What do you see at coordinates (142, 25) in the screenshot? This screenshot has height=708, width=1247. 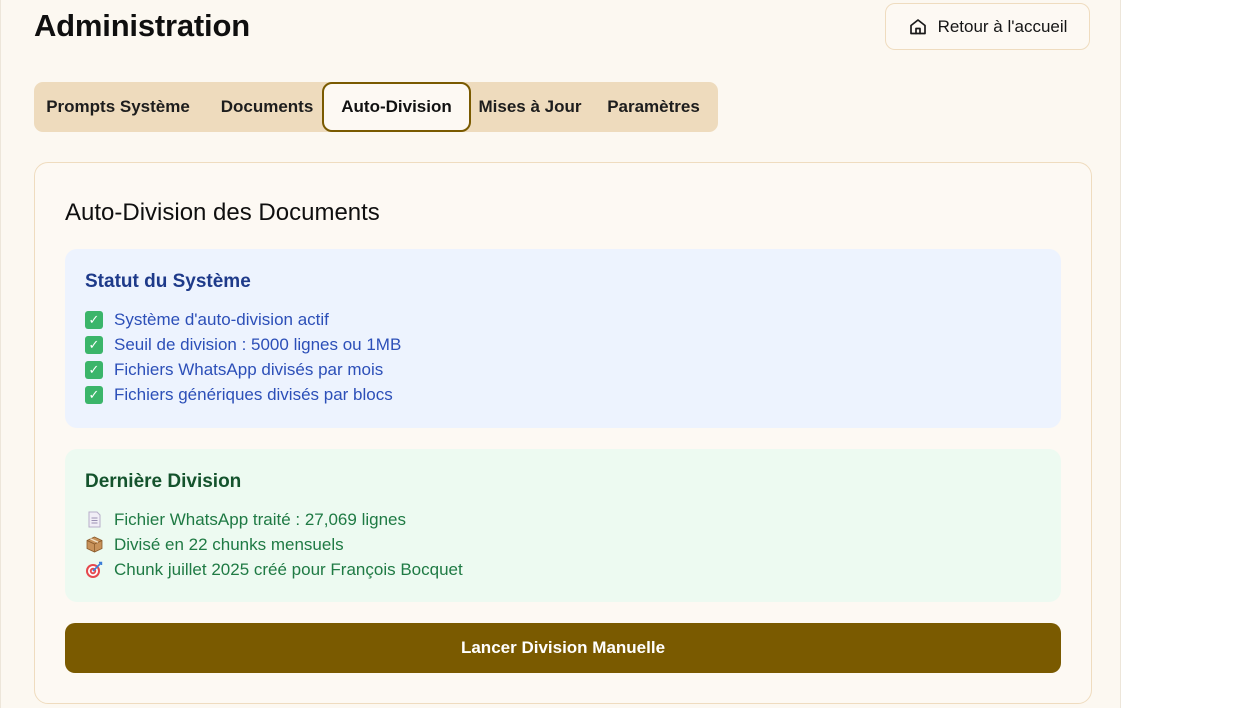 I see `page-title: Administration` at bounding box center [142, 25].